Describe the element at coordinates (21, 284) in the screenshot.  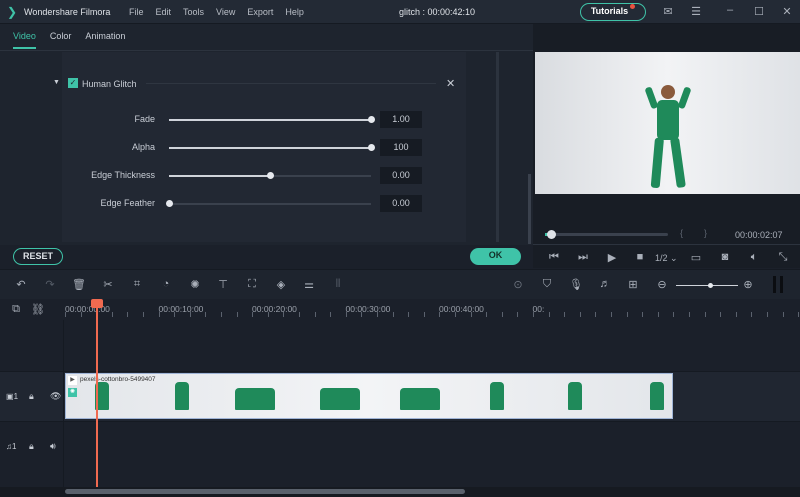
I see `undo-icon: ↶` at that location.